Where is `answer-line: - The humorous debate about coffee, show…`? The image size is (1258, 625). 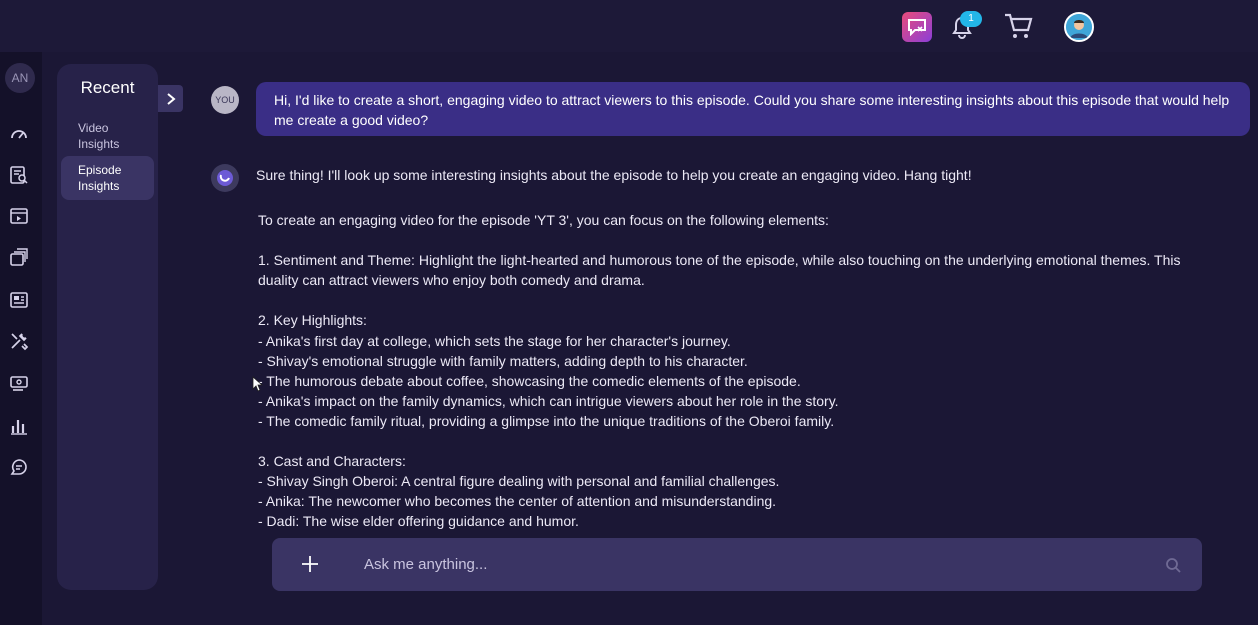 answer-line: - The humorous debate about coffee, show… is located at coordinates (529, 380).